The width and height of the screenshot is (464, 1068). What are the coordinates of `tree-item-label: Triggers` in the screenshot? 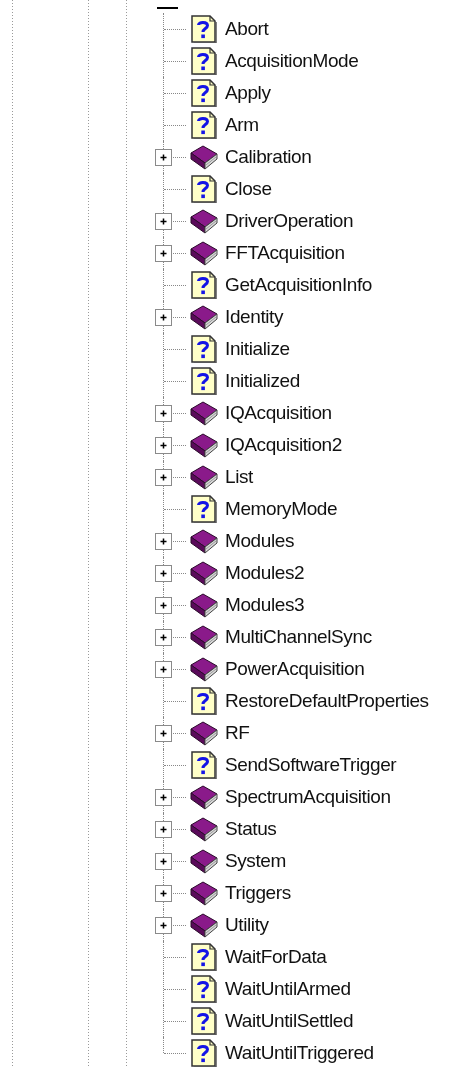 It's located at (258, 893).